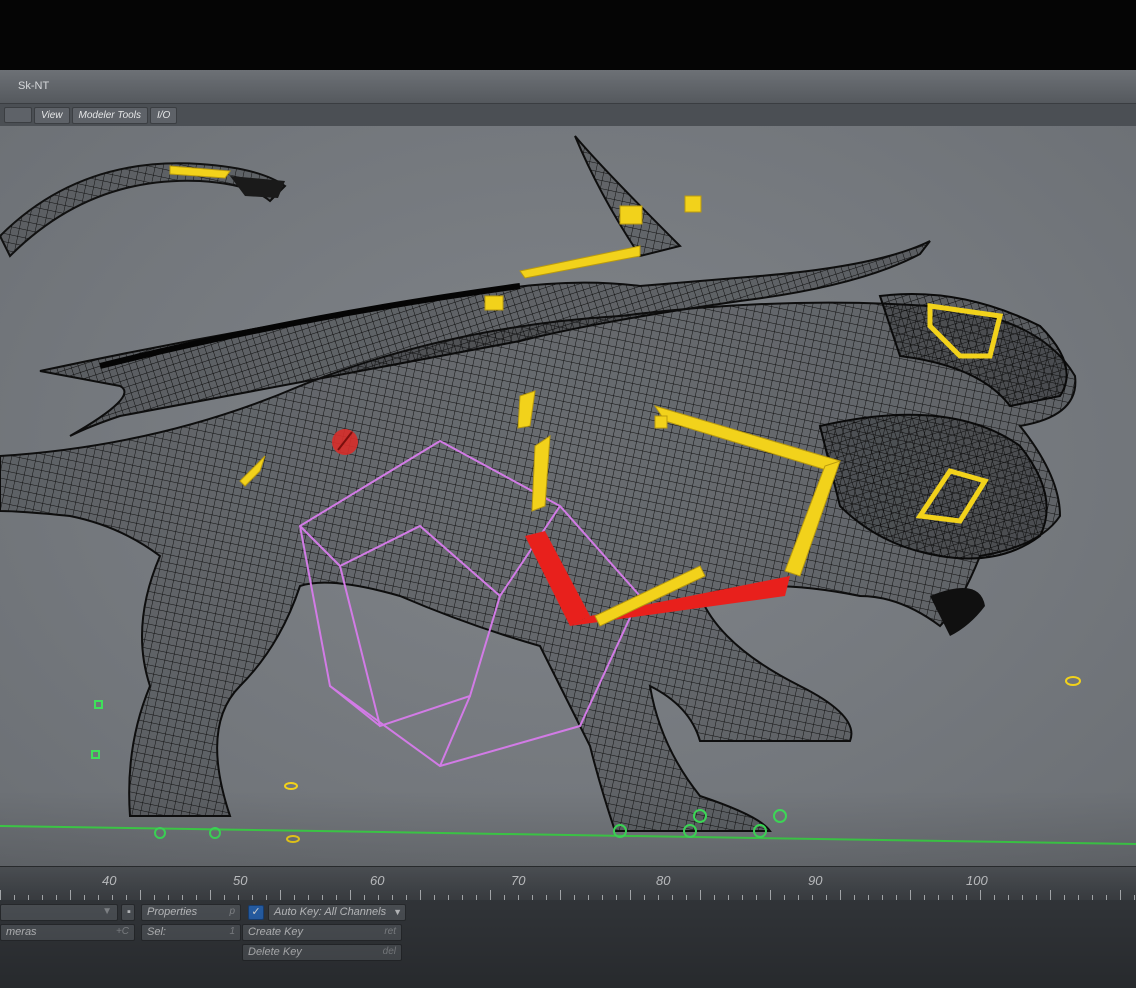 The height and width of the screenshot is (988, 1136). I want to click on menu-bar: View Modeler Tools I/O, so click(568, 115).